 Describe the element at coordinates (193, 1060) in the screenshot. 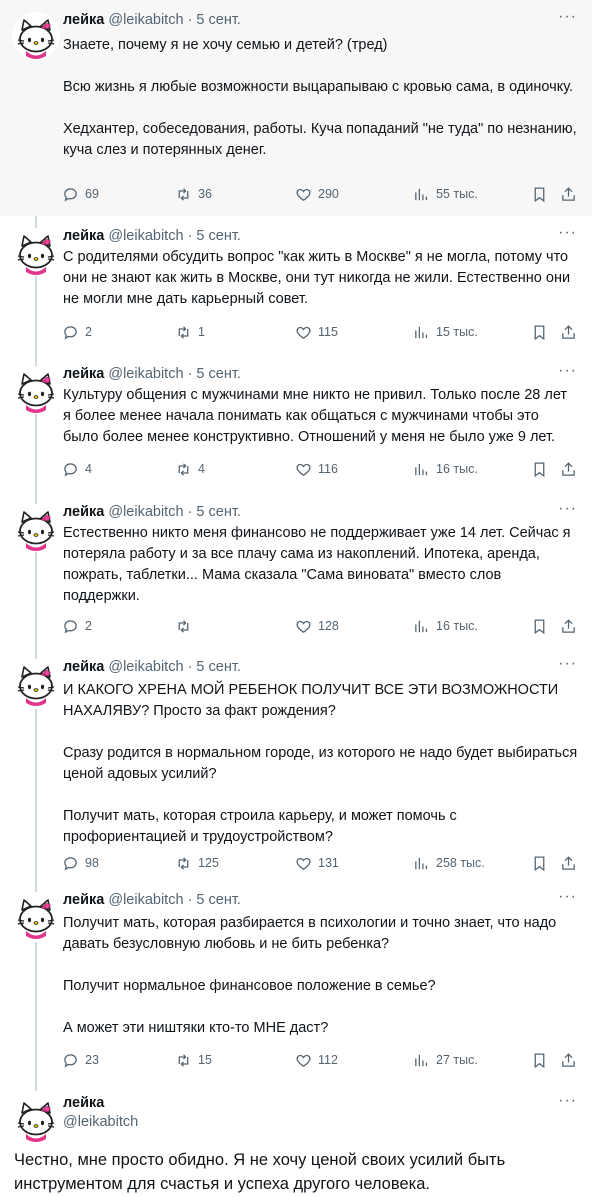

I see `retweet-button: 15` at that location.